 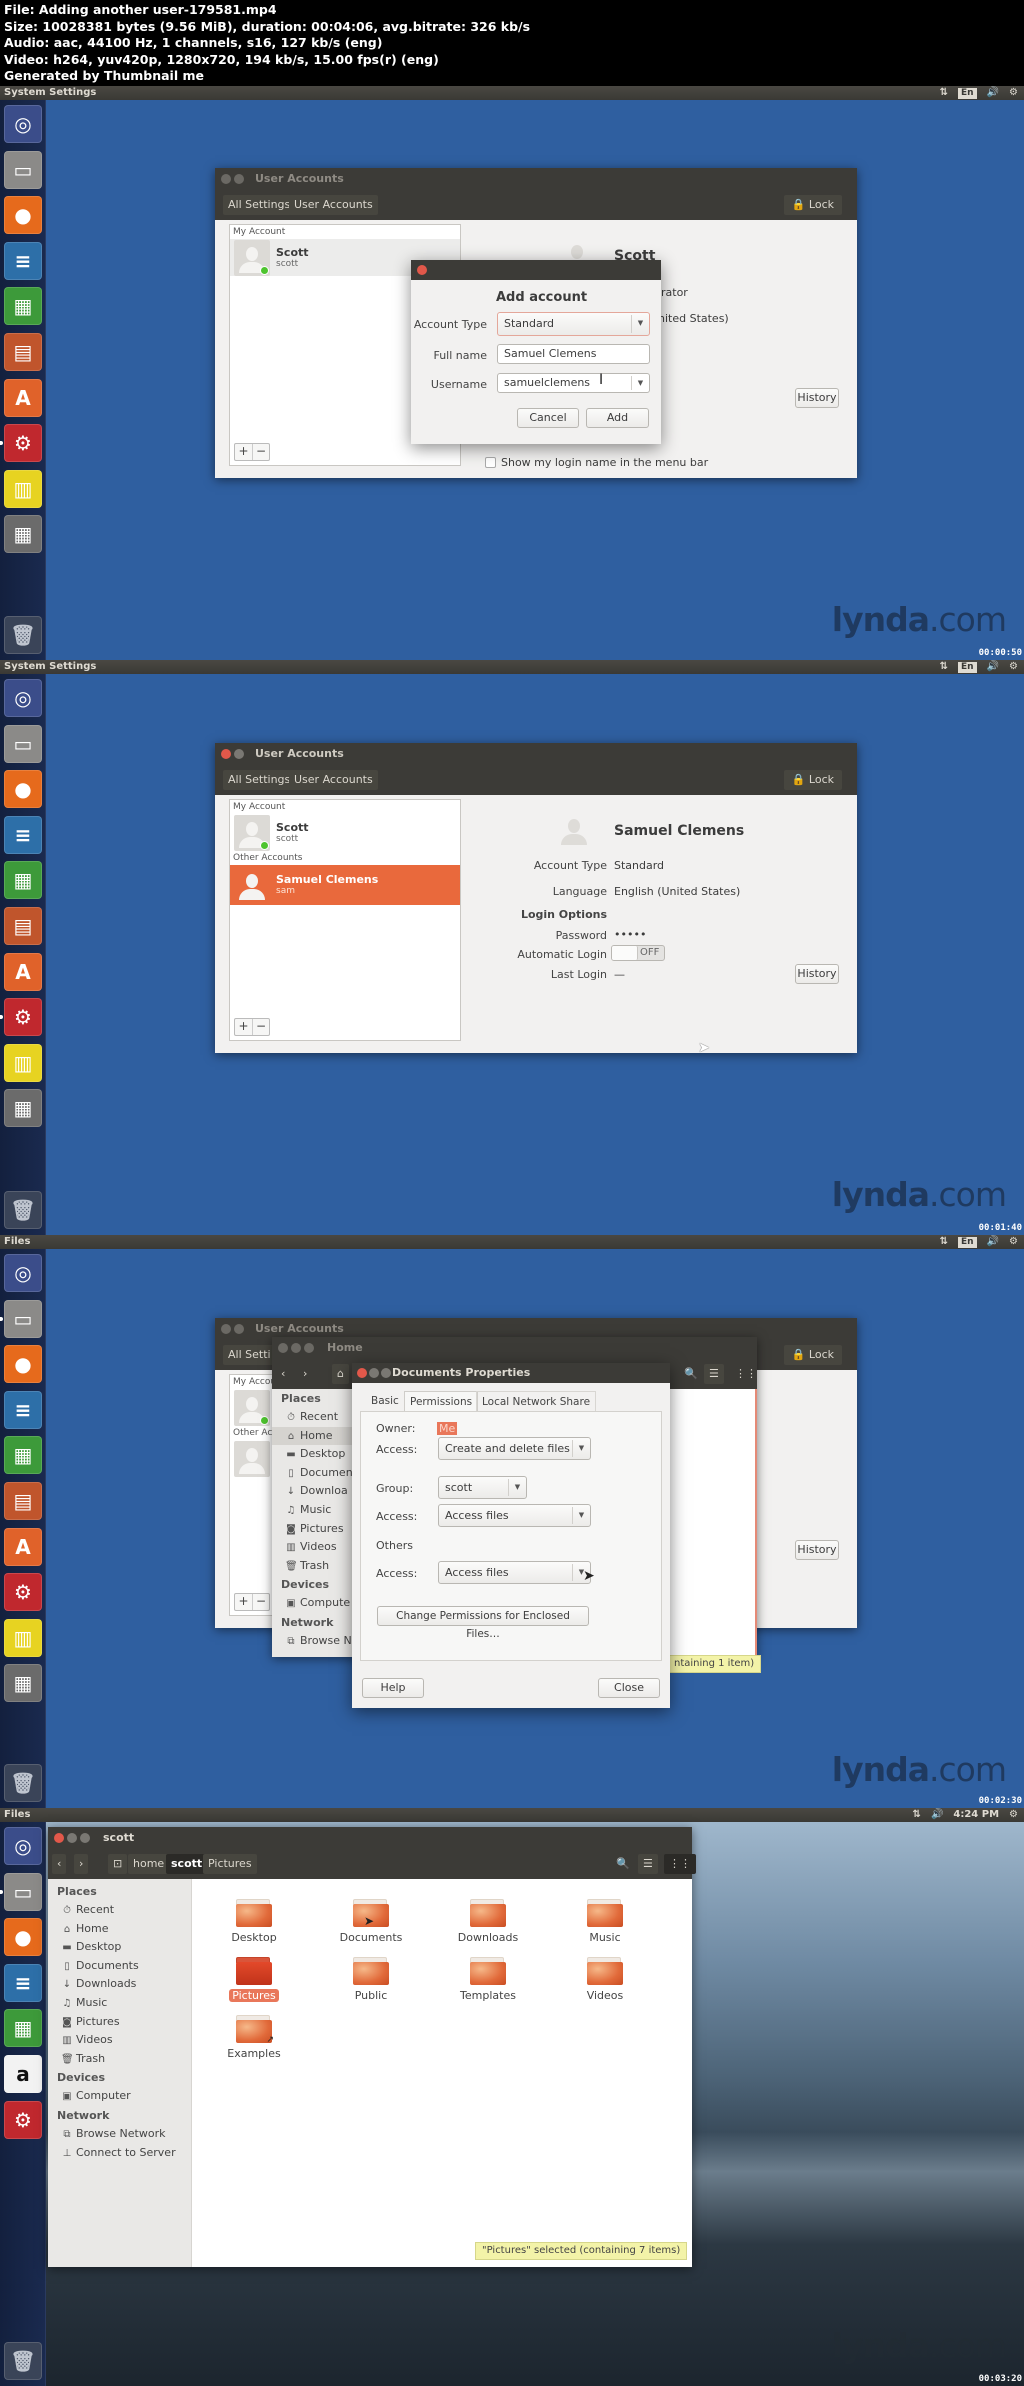 I want to click on home-drive-icon: ⊡, so click(x=118, y=1864).